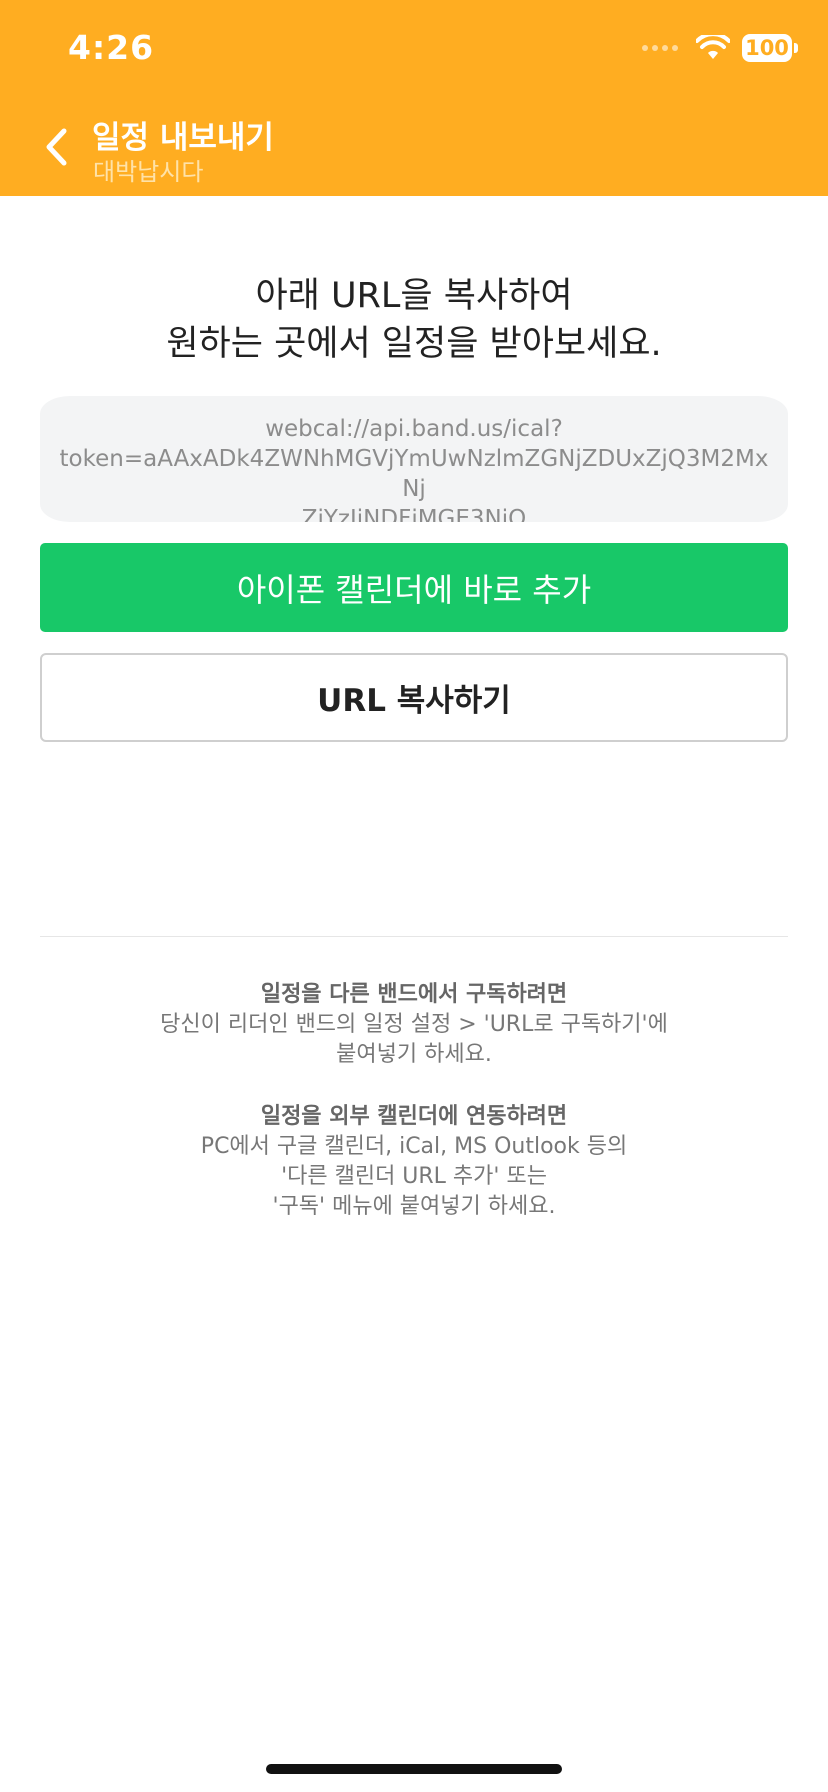  What do you see at coordinates (660, 48) in the screenshot?
I see `cellular-signal-icon` at bounding box center [660, 48].